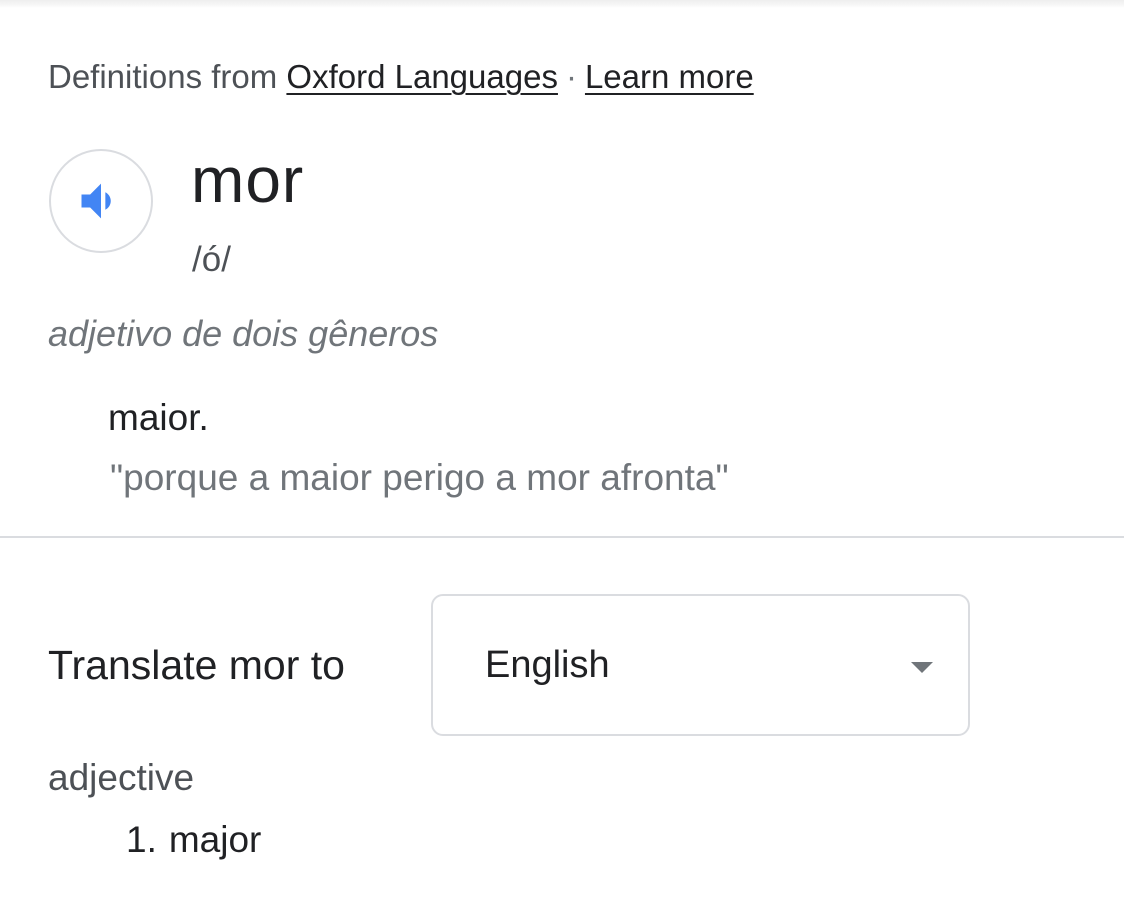 The width and height of the screenshot is (1124, 900). I want to click on pronunciation-audio-button, so click(101, 201).